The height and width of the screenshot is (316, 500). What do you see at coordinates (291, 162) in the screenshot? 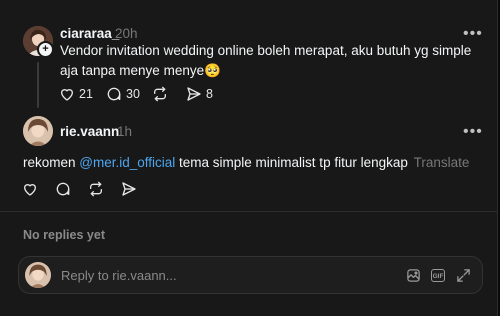
I see `reply-text-after: tema simple minimalist tp fitur lengkap` at bounding box center [291, 162].